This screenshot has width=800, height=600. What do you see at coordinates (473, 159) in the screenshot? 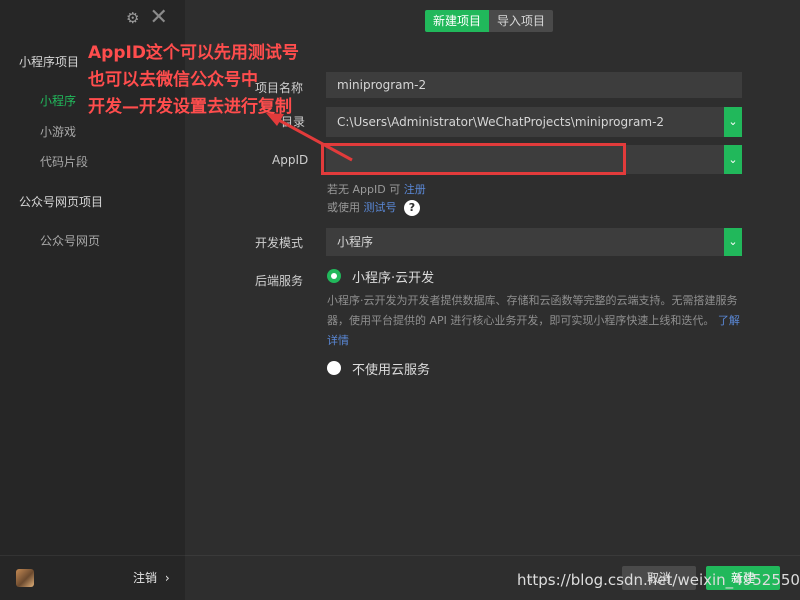
I see `appid-highlight-box` at bounding box center [473, 159].